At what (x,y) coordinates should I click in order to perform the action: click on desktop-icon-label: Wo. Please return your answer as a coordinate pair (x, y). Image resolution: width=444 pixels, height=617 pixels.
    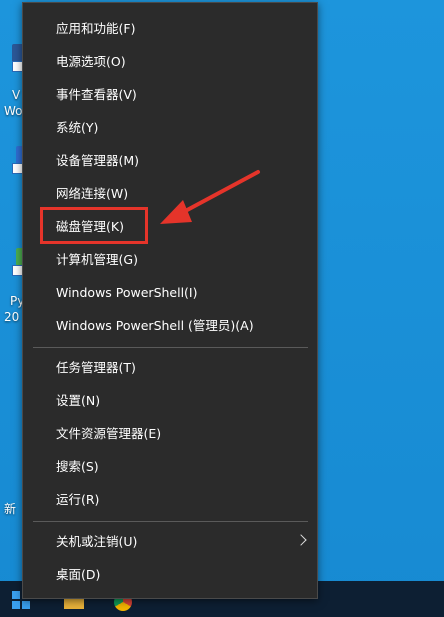
    Looking at the image, I should click on (13, 111).